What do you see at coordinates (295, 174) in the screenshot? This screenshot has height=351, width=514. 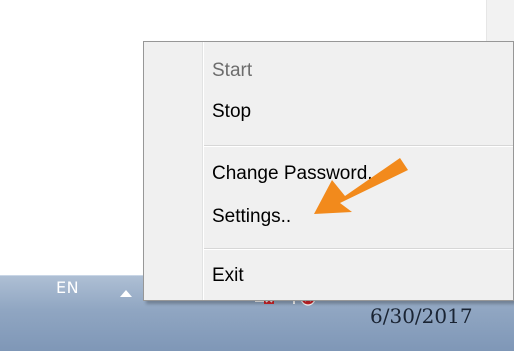 I see `menu-item-change-password: Change Password..` at bounding box center [295, 174].